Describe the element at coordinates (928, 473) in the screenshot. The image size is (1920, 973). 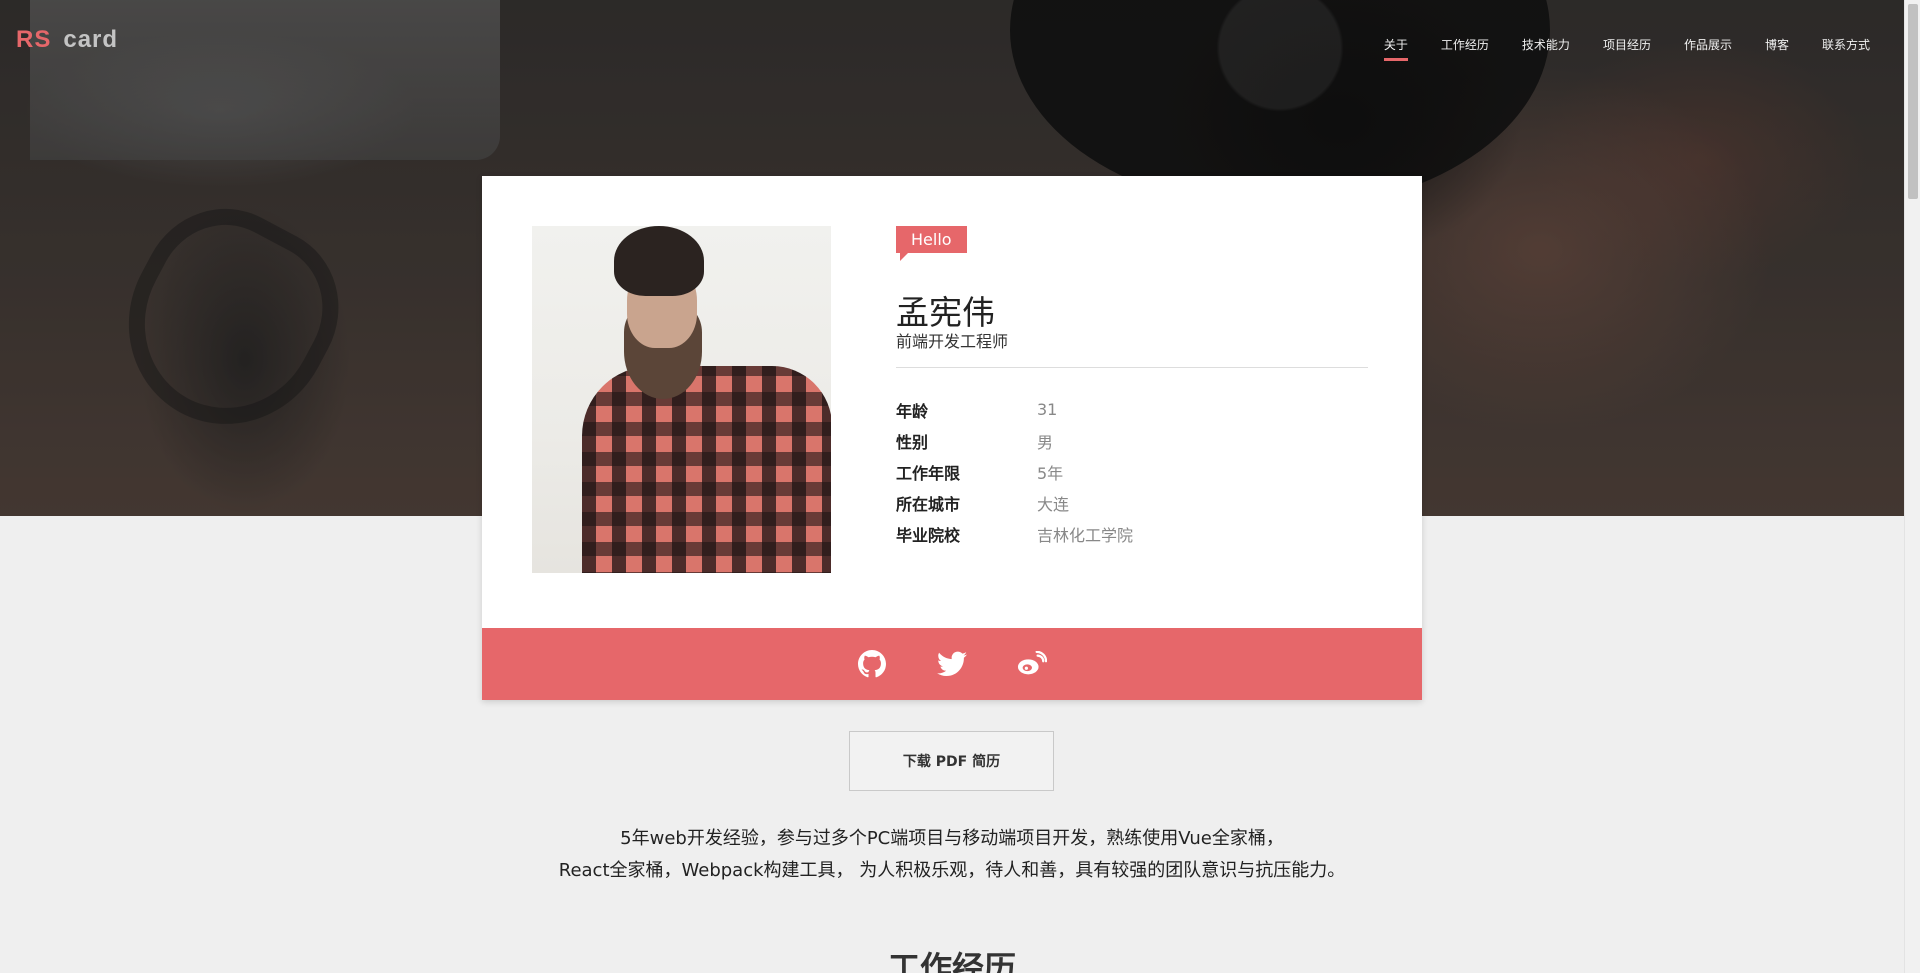
I see `info-key: 工作年限` at that location.